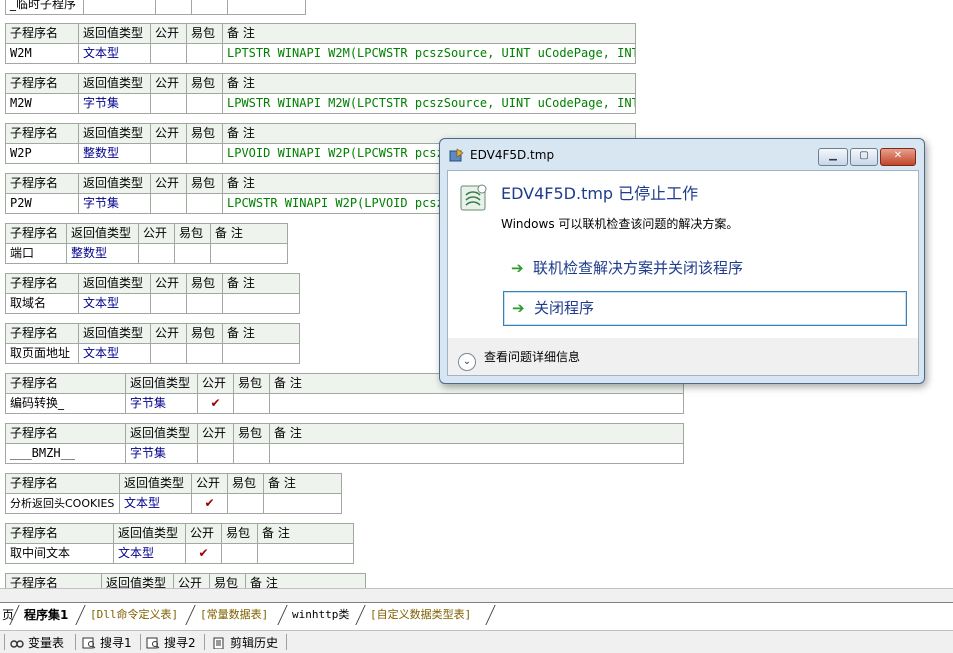 The width and height of the screenshot is (953, 653). Describe the element at coordinates (705, 308) in the screenshot. I see `close-program-option: ➔ 关闭程序` at that location.